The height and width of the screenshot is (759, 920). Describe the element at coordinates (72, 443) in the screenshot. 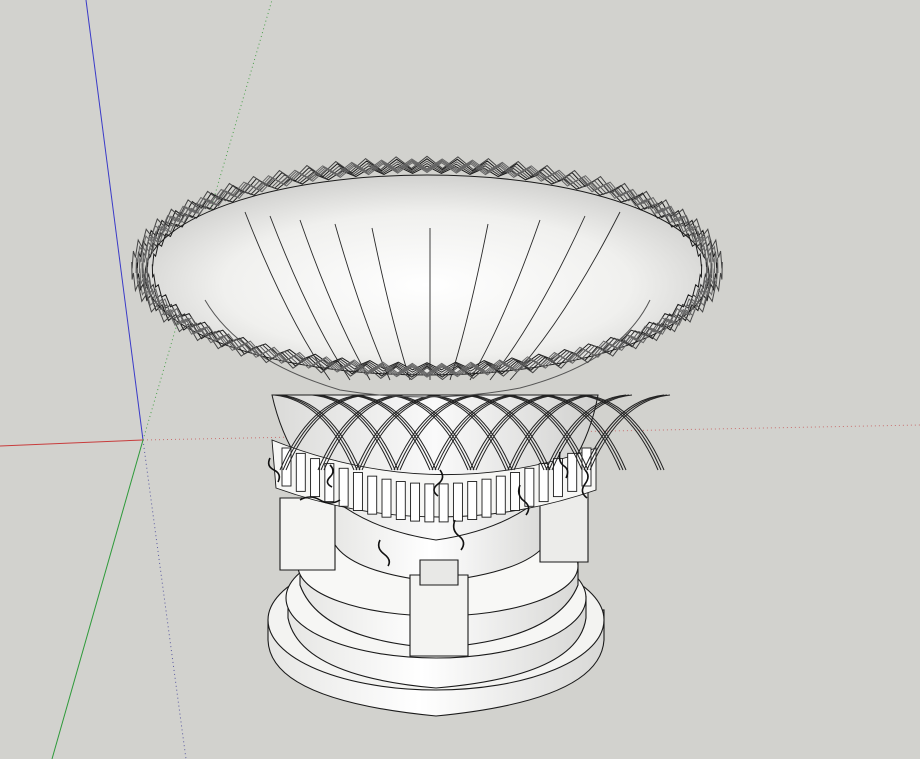

I see `x-axis-line` at that location.